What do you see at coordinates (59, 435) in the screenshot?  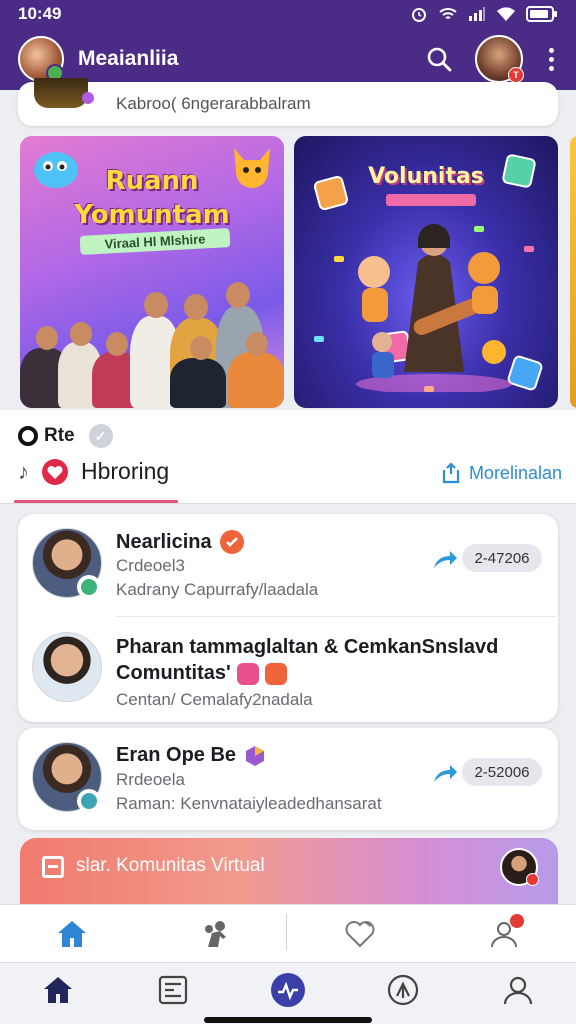 I see `section-label-text: Rte` at bounding box center [59, 435].